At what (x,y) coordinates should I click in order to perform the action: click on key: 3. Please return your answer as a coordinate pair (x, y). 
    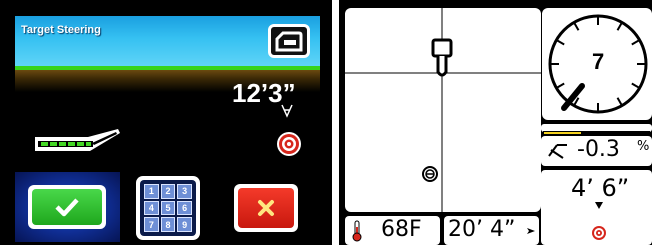
    Looking at the image, I should click on (184, 191).